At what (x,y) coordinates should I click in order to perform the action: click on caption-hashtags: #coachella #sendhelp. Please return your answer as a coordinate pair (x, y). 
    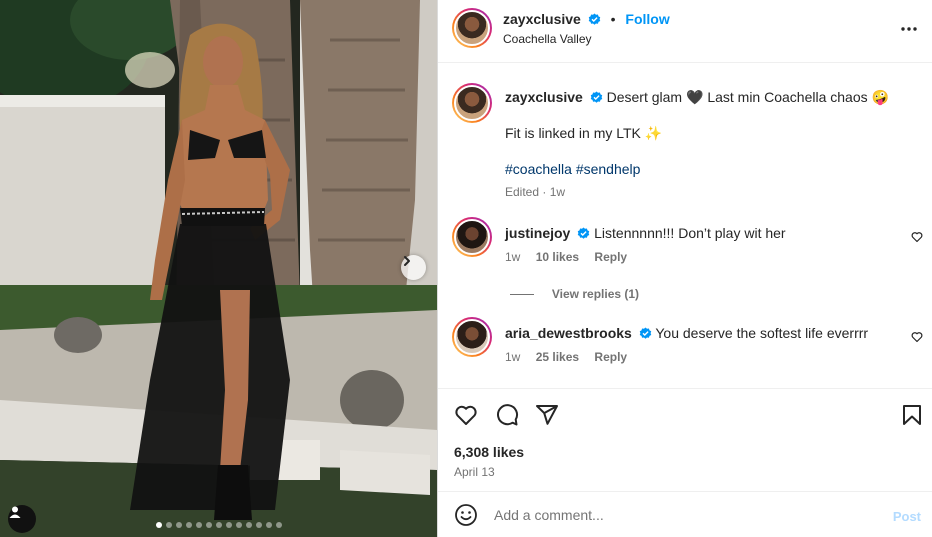
    Looking at the image, I should click on (572, 169).